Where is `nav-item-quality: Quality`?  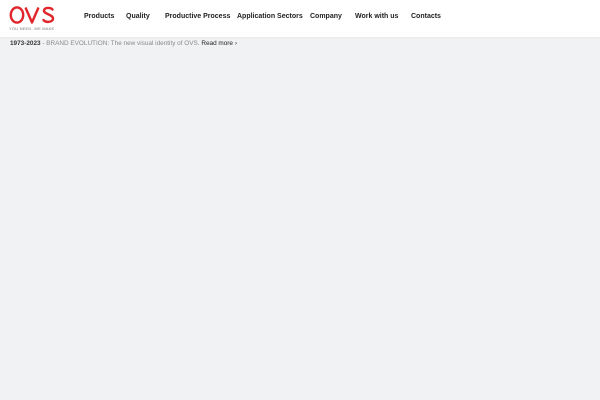 nav-item-quality: Quality is located at coordinates (138, 16).